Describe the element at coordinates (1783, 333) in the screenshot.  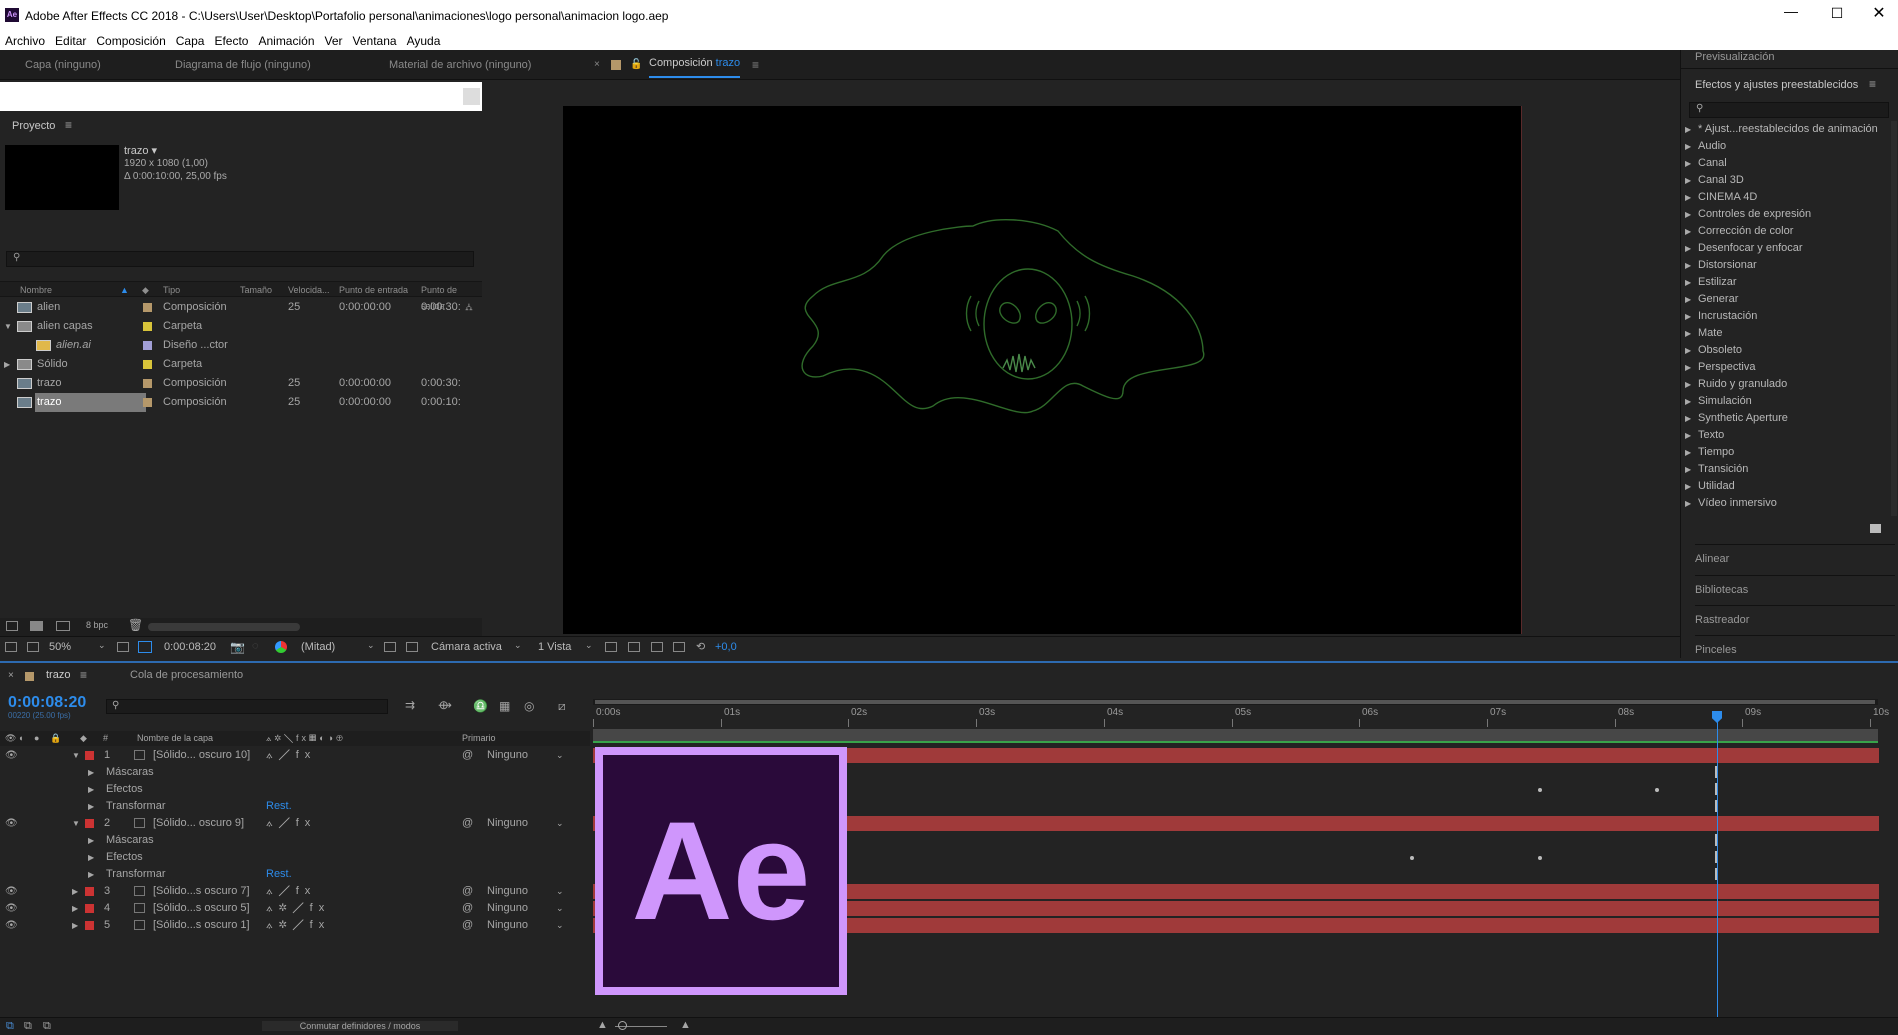
I see `effects-category: Mate` at that location.